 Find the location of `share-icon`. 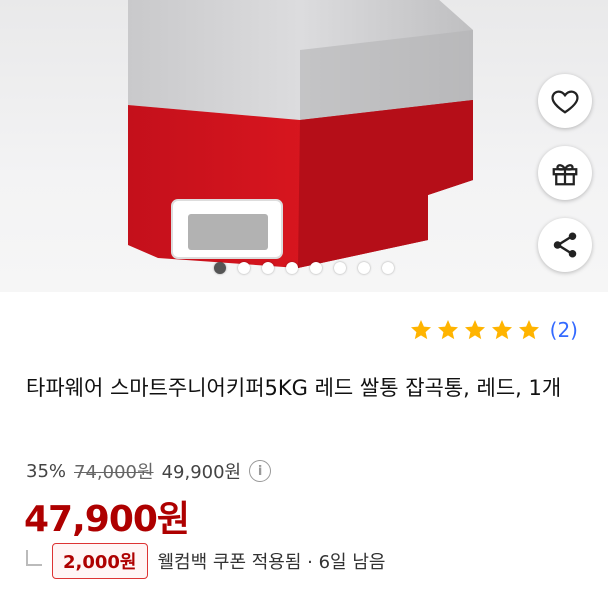

share-icon is located at coordinates (565, 245).